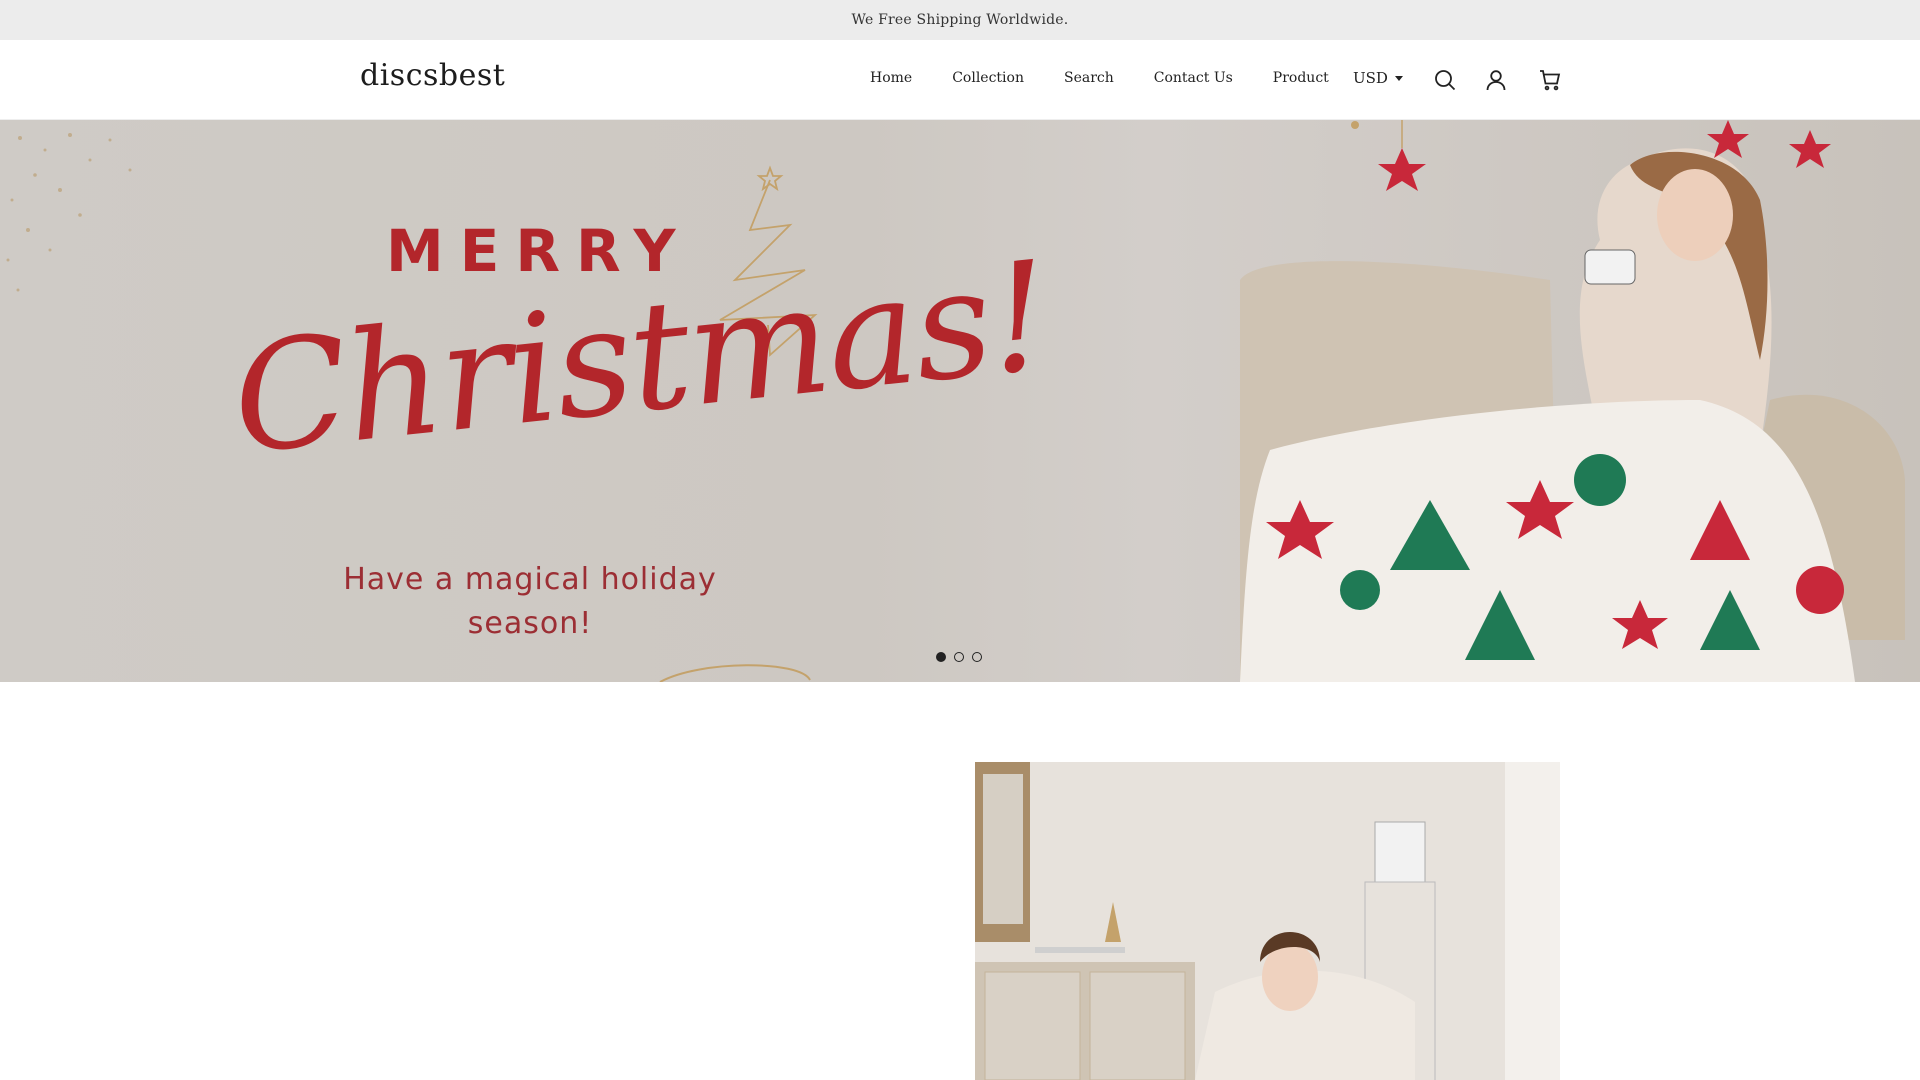 The width and height of the screenshot is (1920, 1080). What do you see at coordinates (530, 579) in the screenshot?
I see `hero-subtitle-line1: Have a magical holiday` at bounding box center [530, 579].